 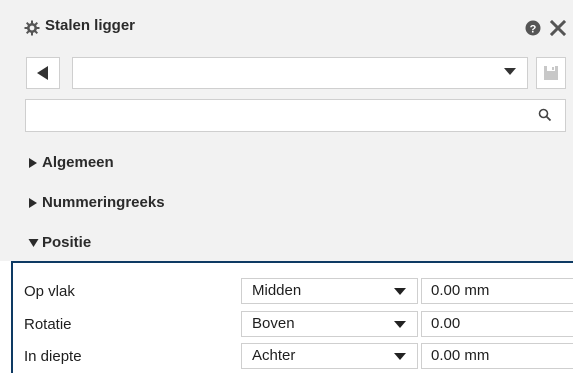 What do you see at coordinates (286, 27) in the screenshot?
I see `title-bar: Stalen ligger ?` at bounding box center [286, 27].